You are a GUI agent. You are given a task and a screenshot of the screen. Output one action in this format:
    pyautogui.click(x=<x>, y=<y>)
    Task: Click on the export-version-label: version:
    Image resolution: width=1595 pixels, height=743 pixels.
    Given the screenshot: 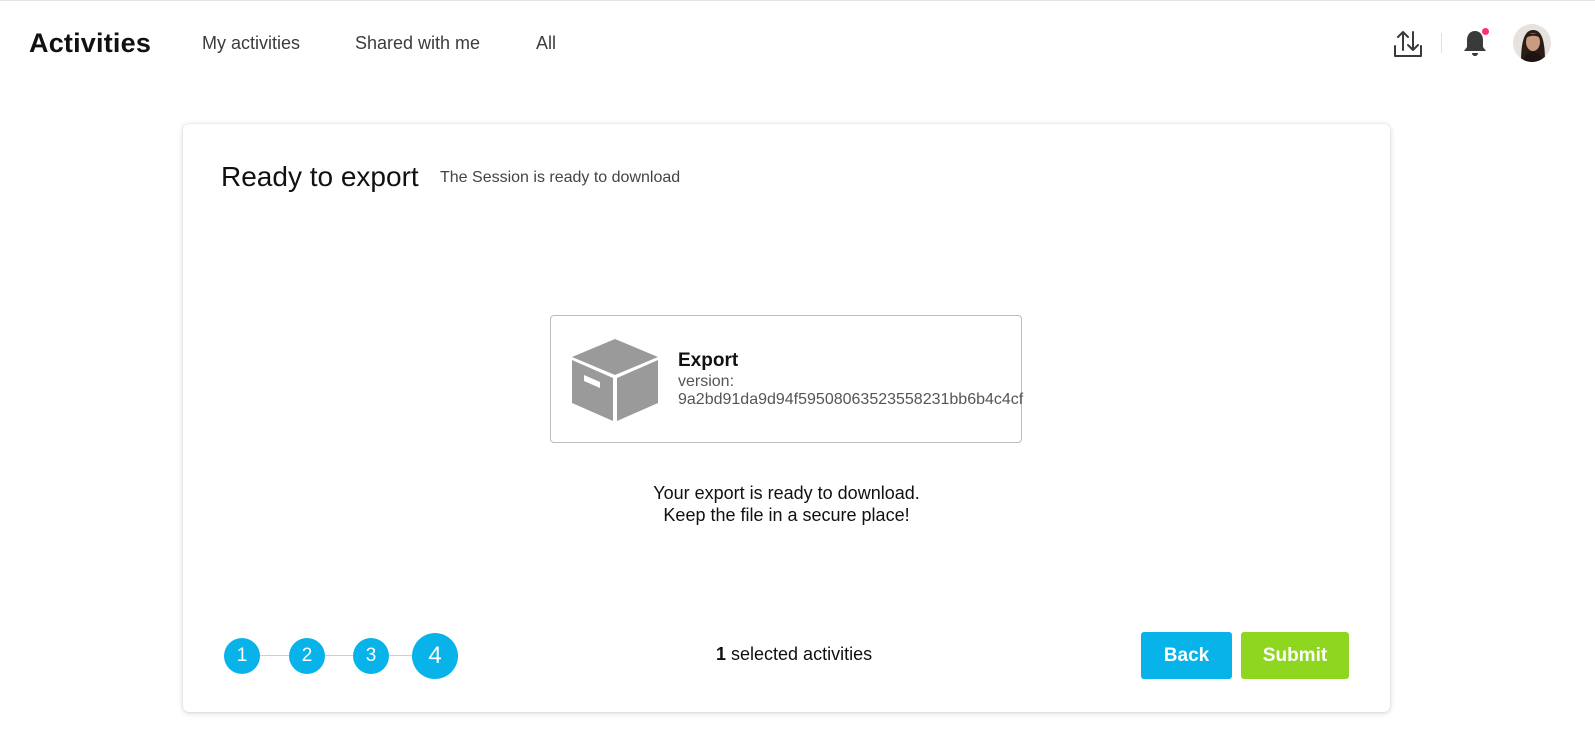 What is the action you would take?
    pyautogui.click(x=706, y=381)
    